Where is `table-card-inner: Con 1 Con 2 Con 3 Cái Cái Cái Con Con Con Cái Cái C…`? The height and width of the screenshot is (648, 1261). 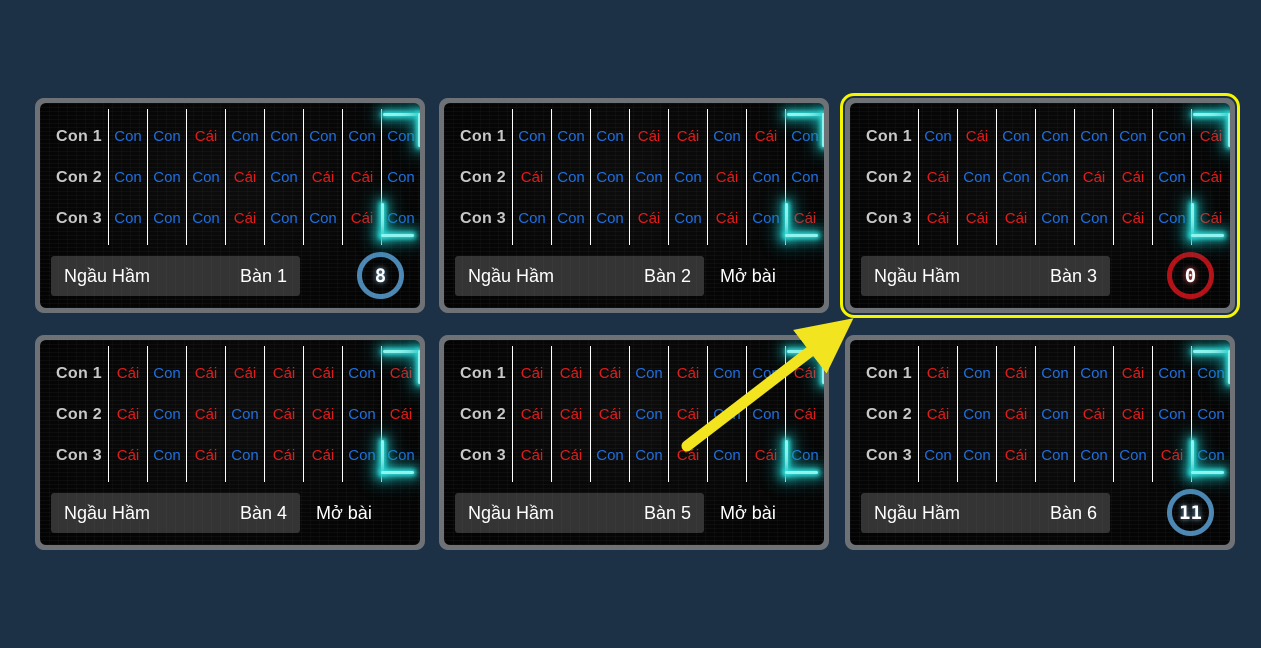
table-card-inner: Con 1 Con 2 Con 3 Cái Cái Cái Con Con Con Cái Cái C… is located at coordinates (230, 442).